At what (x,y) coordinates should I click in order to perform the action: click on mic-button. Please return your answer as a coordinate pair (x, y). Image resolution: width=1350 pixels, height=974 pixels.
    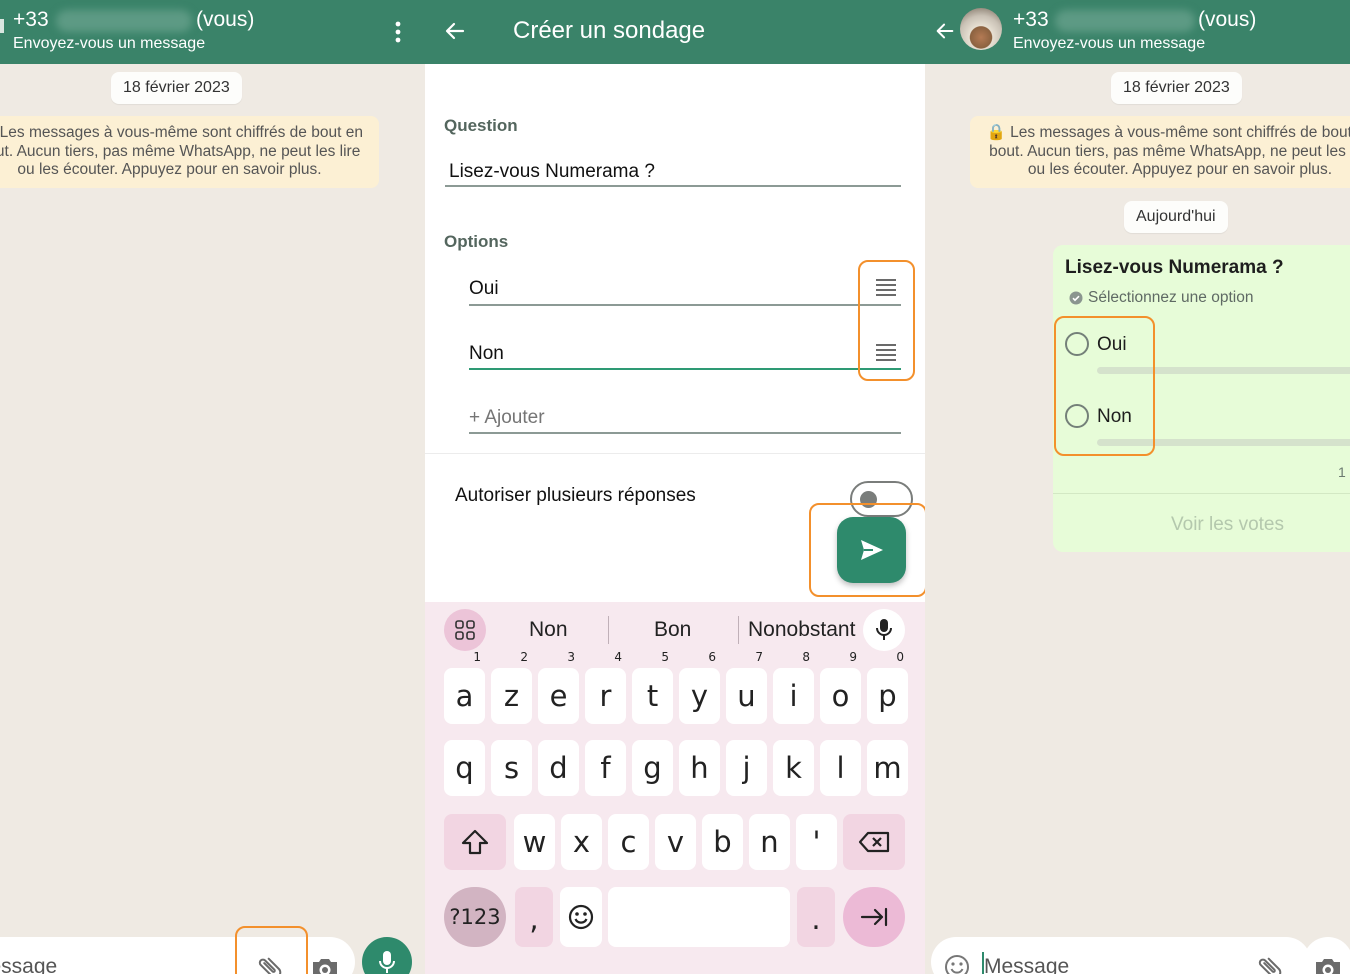
    Looking at the image, I should click on (387, 955).